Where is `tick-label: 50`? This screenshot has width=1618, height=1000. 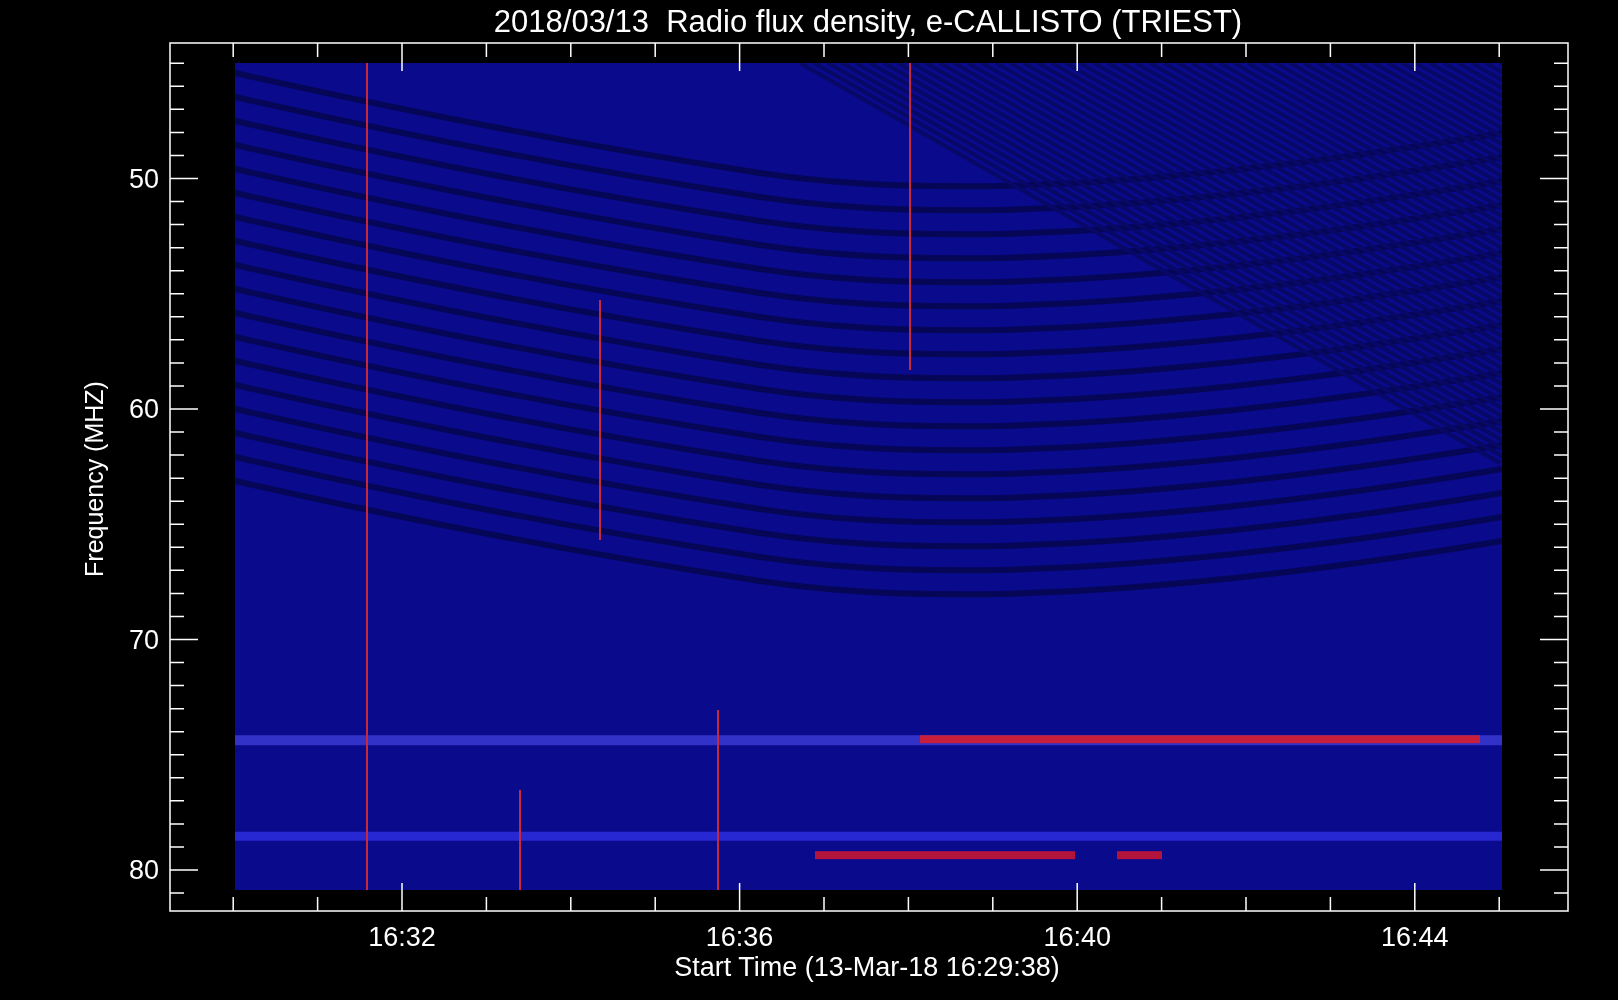 tick-label: 50 is located at coordinates (143, 178).